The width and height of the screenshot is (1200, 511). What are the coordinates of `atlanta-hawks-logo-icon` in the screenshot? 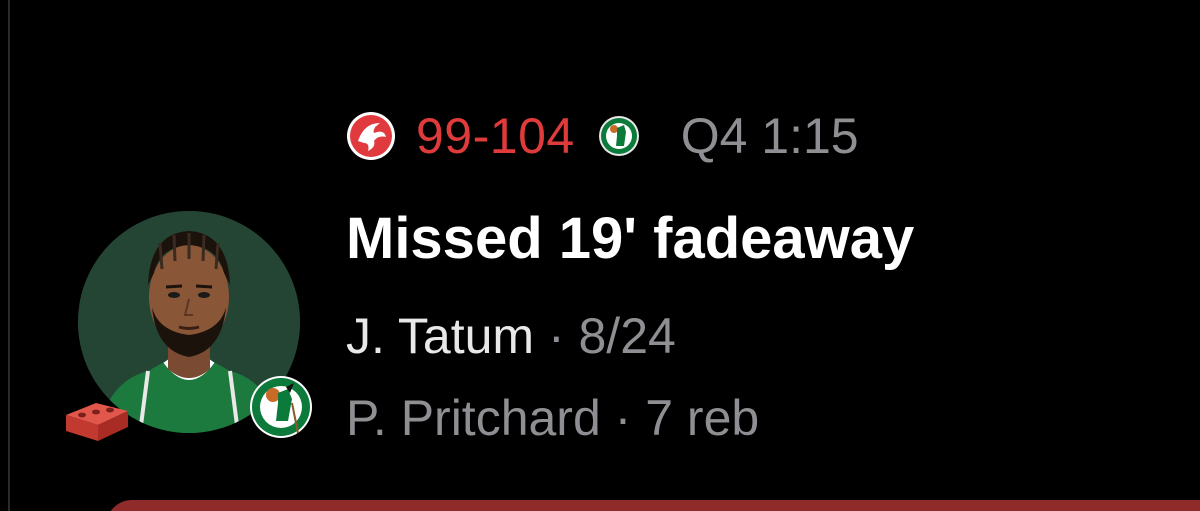 It's located at (371, 136).